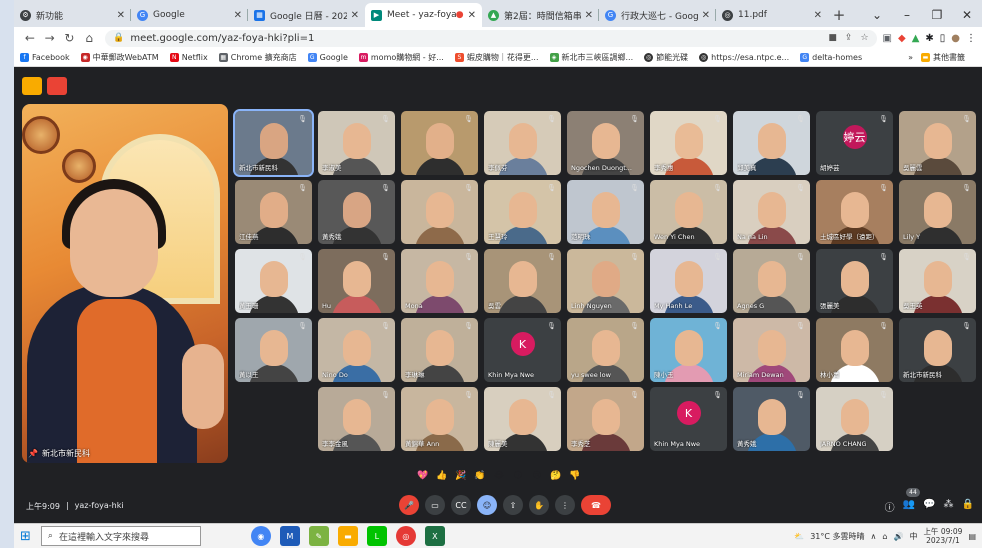 The height and width of the screenshot is (548, 982). I want to click on participant-tile: 🎙 JARNO CHANG, so click(854, 419).